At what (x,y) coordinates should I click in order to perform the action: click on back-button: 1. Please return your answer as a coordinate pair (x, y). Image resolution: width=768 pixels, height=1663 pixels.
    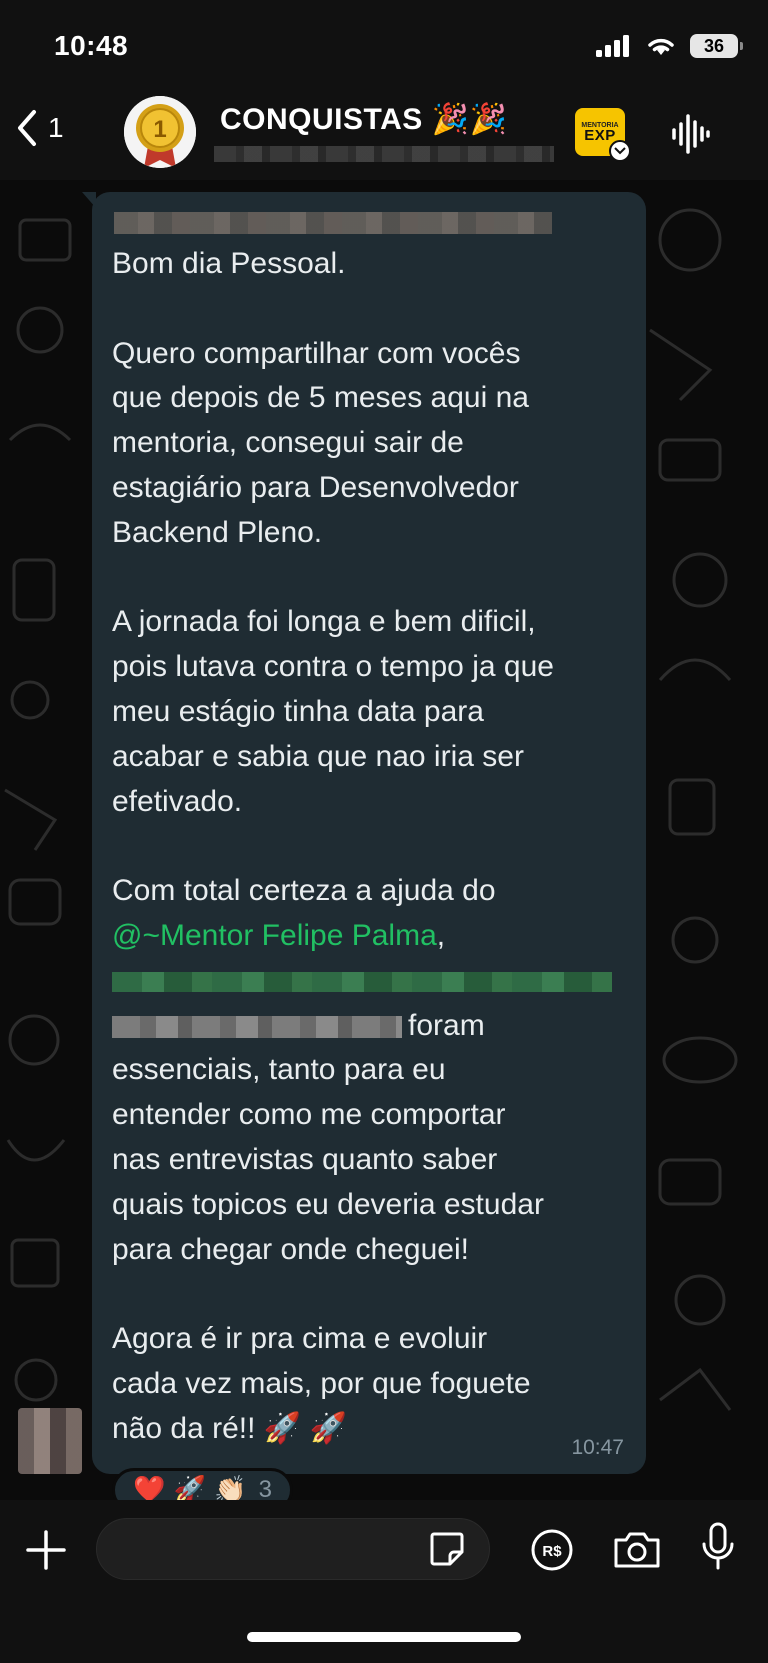
    Looking at the image, I should click on (39, 128).